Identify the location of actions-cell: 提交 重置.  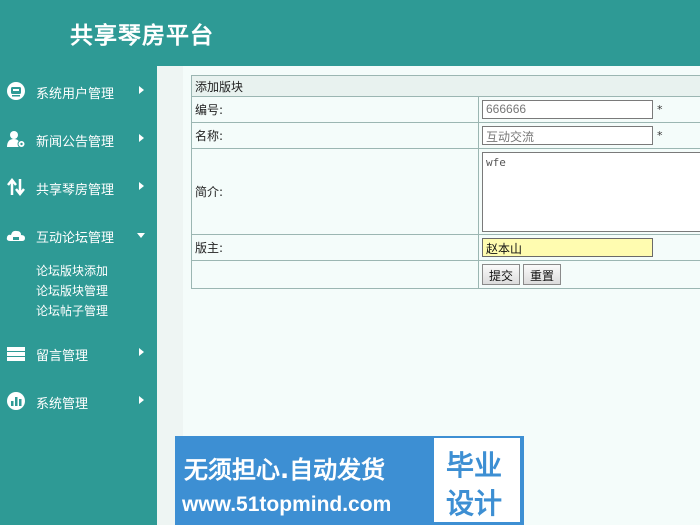
(589, 274).